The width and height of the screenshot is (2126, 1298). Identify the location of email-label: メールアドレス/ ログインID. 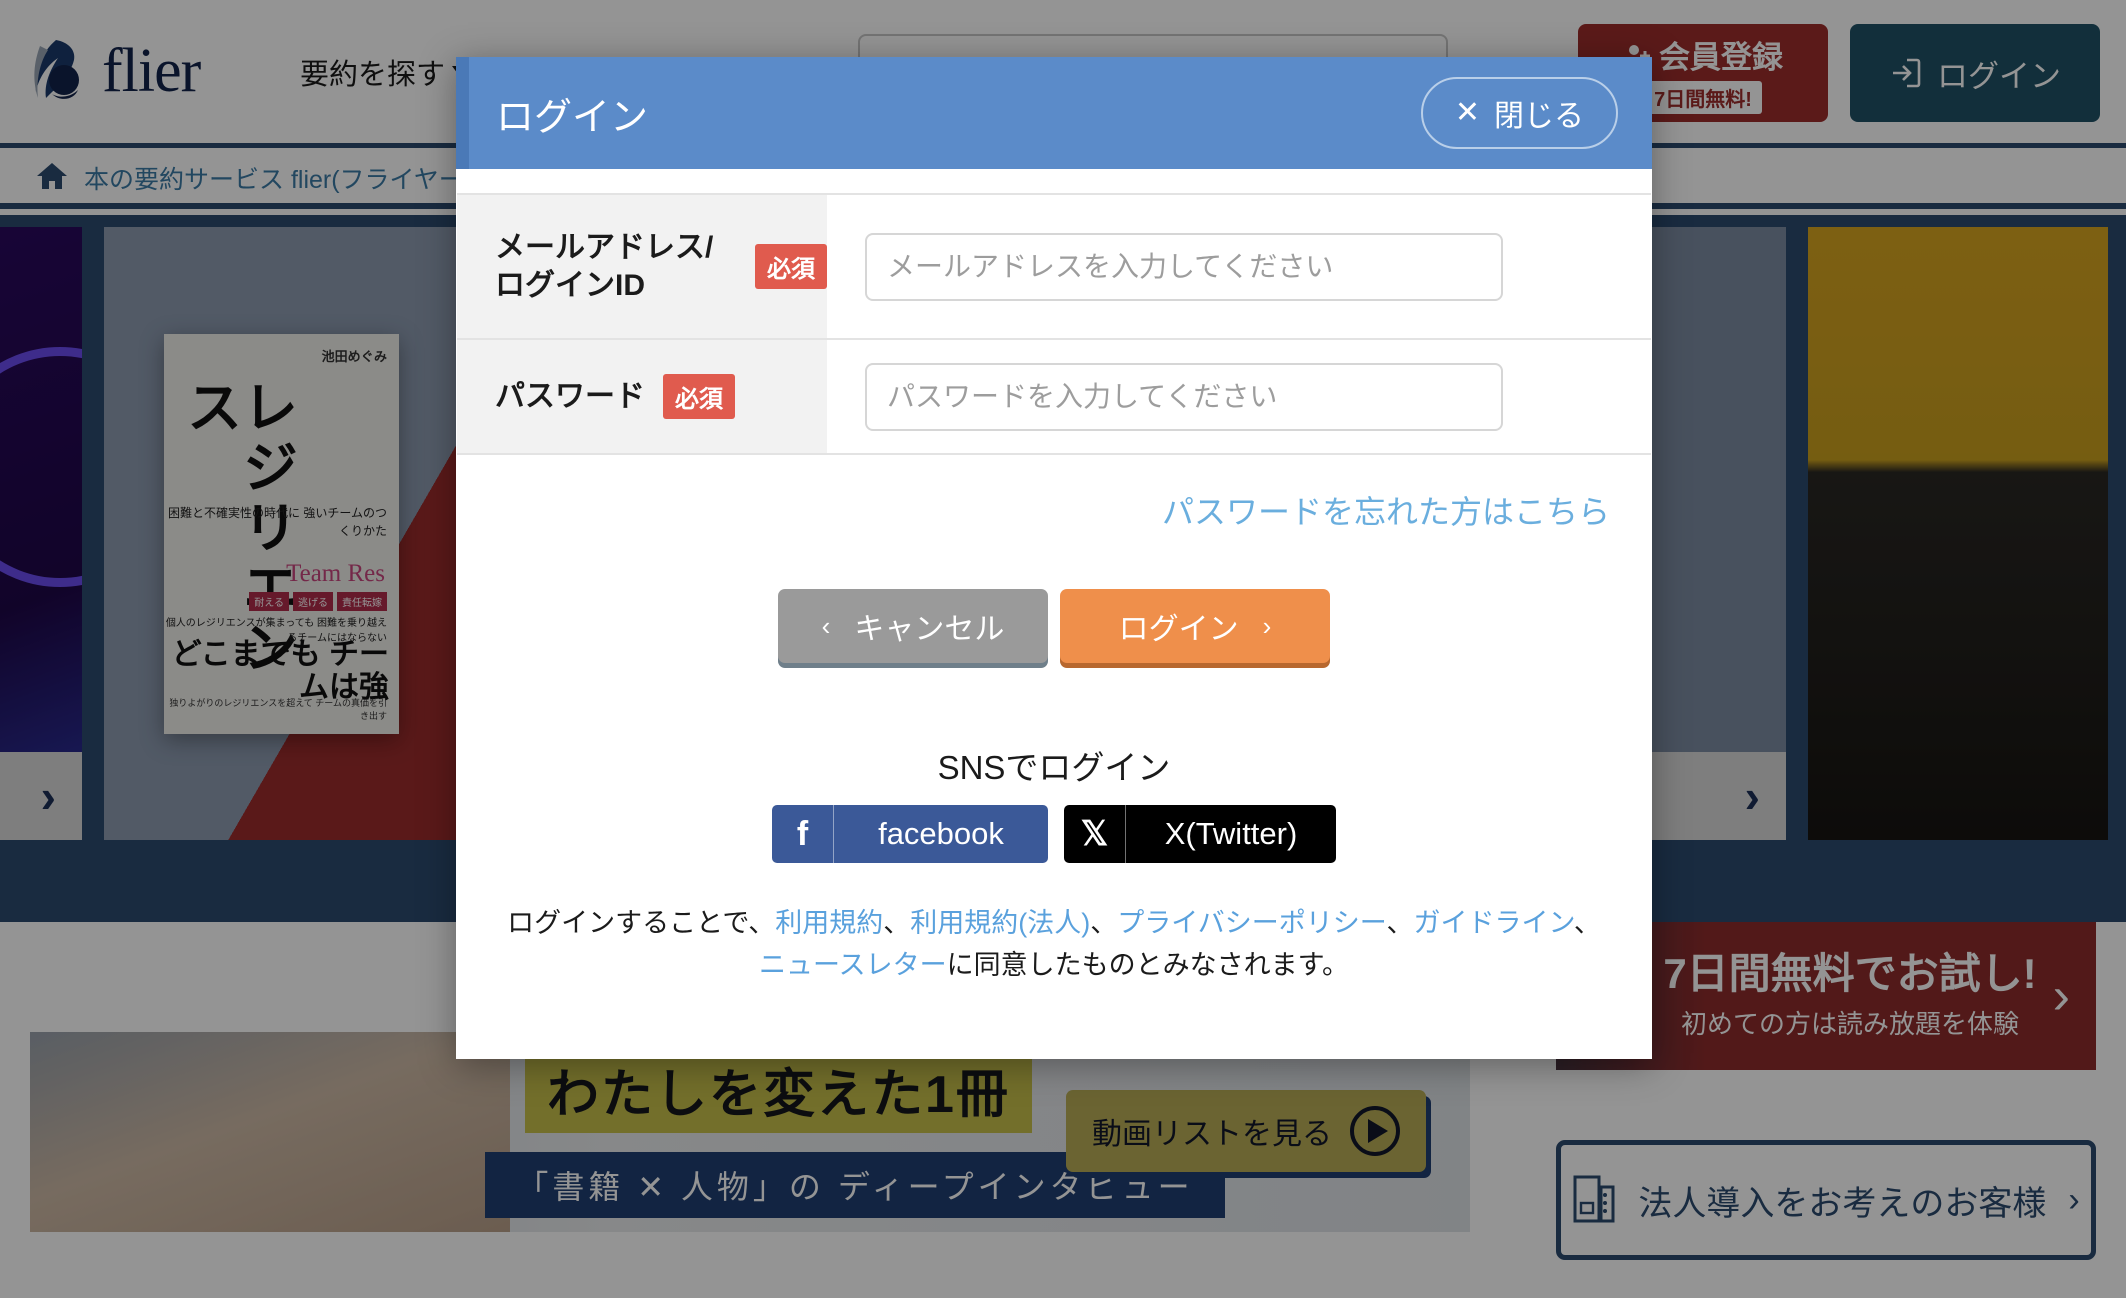
(604, 266).